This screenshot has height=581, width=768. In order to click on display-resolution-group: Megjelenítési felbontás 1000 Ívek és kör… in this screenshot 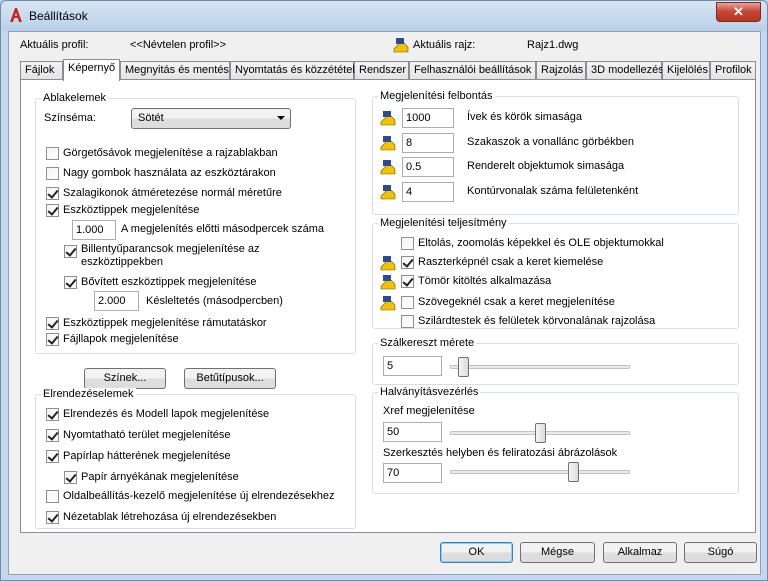, I will do `click(555, 152)`.